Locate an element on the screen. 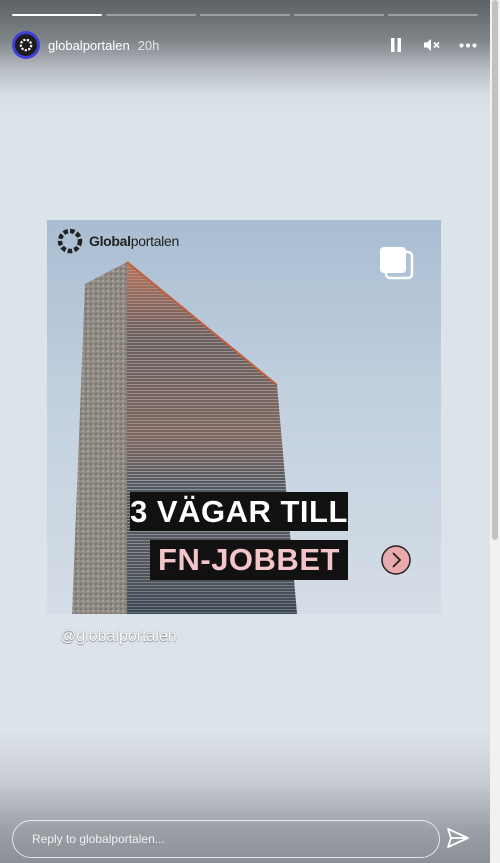 The image size is (500, 863). headline-line-2: FN-JOBBET is located at coordinates (249, 560).